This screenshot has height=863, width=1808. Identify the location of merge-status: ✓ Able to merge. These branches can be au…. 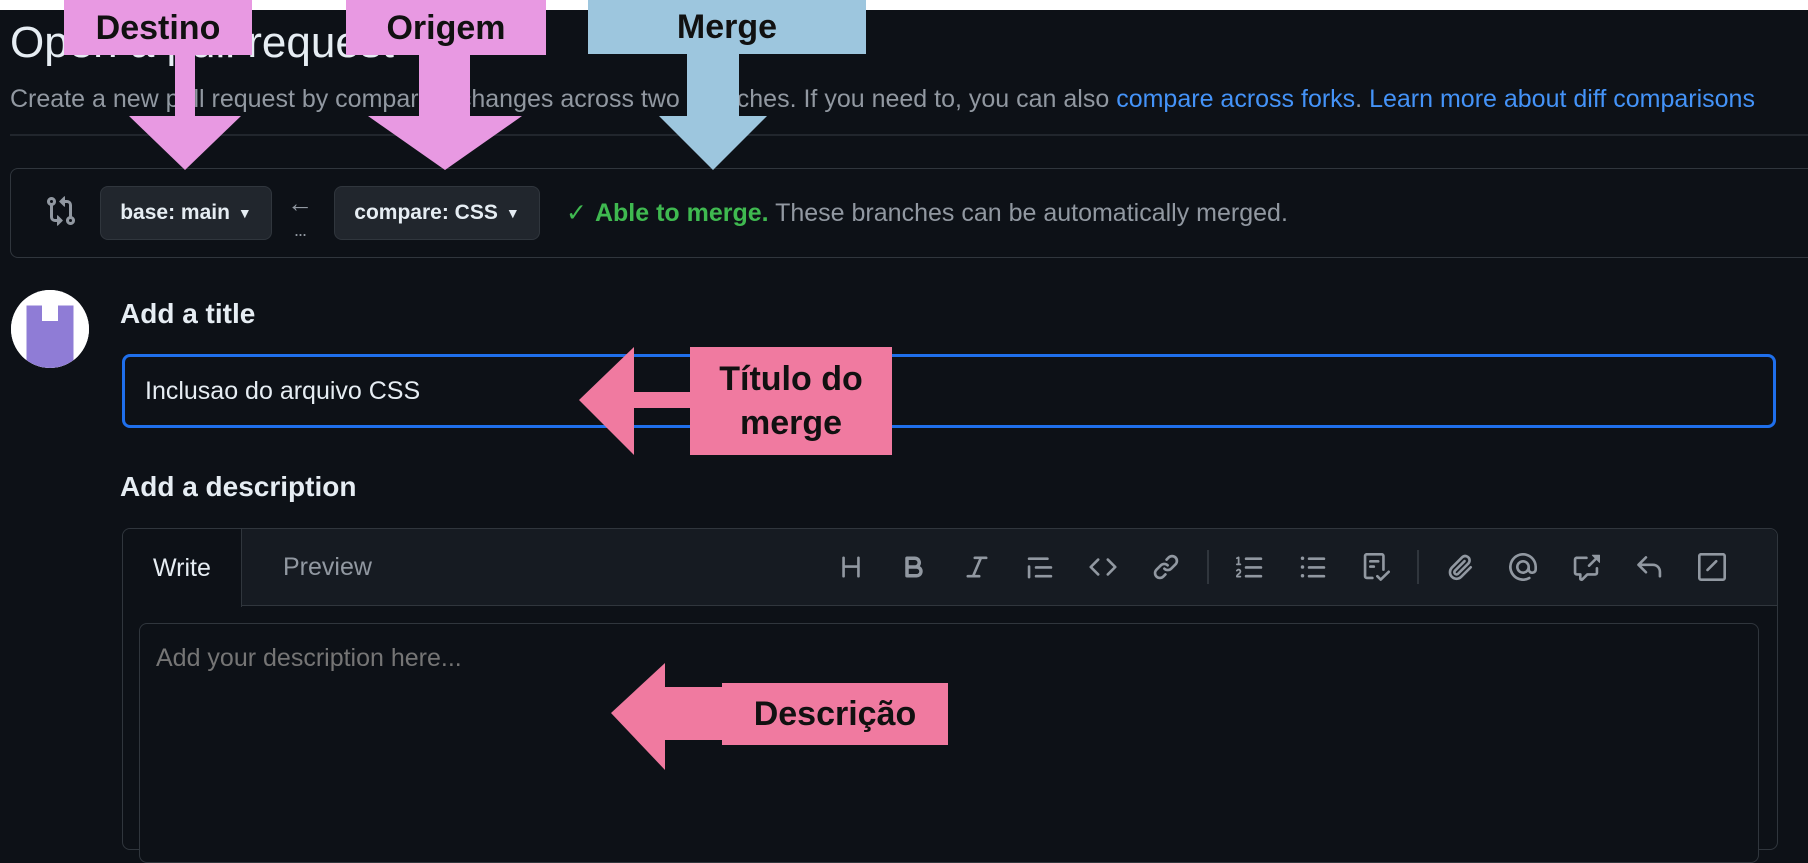
(927, 213).